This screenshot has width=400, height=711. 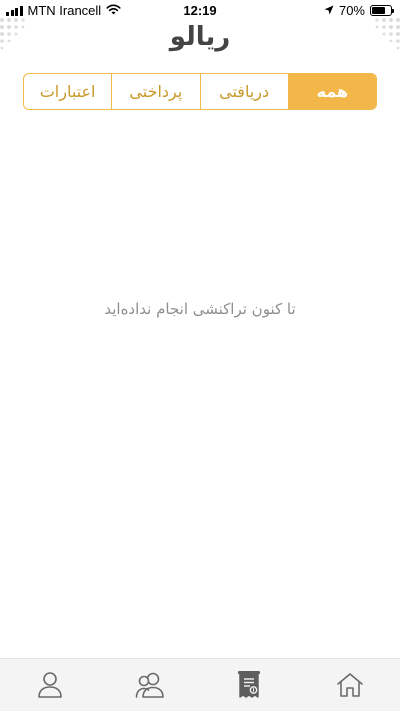 I want to click on contacts-icon, so click(x=149, y=685).